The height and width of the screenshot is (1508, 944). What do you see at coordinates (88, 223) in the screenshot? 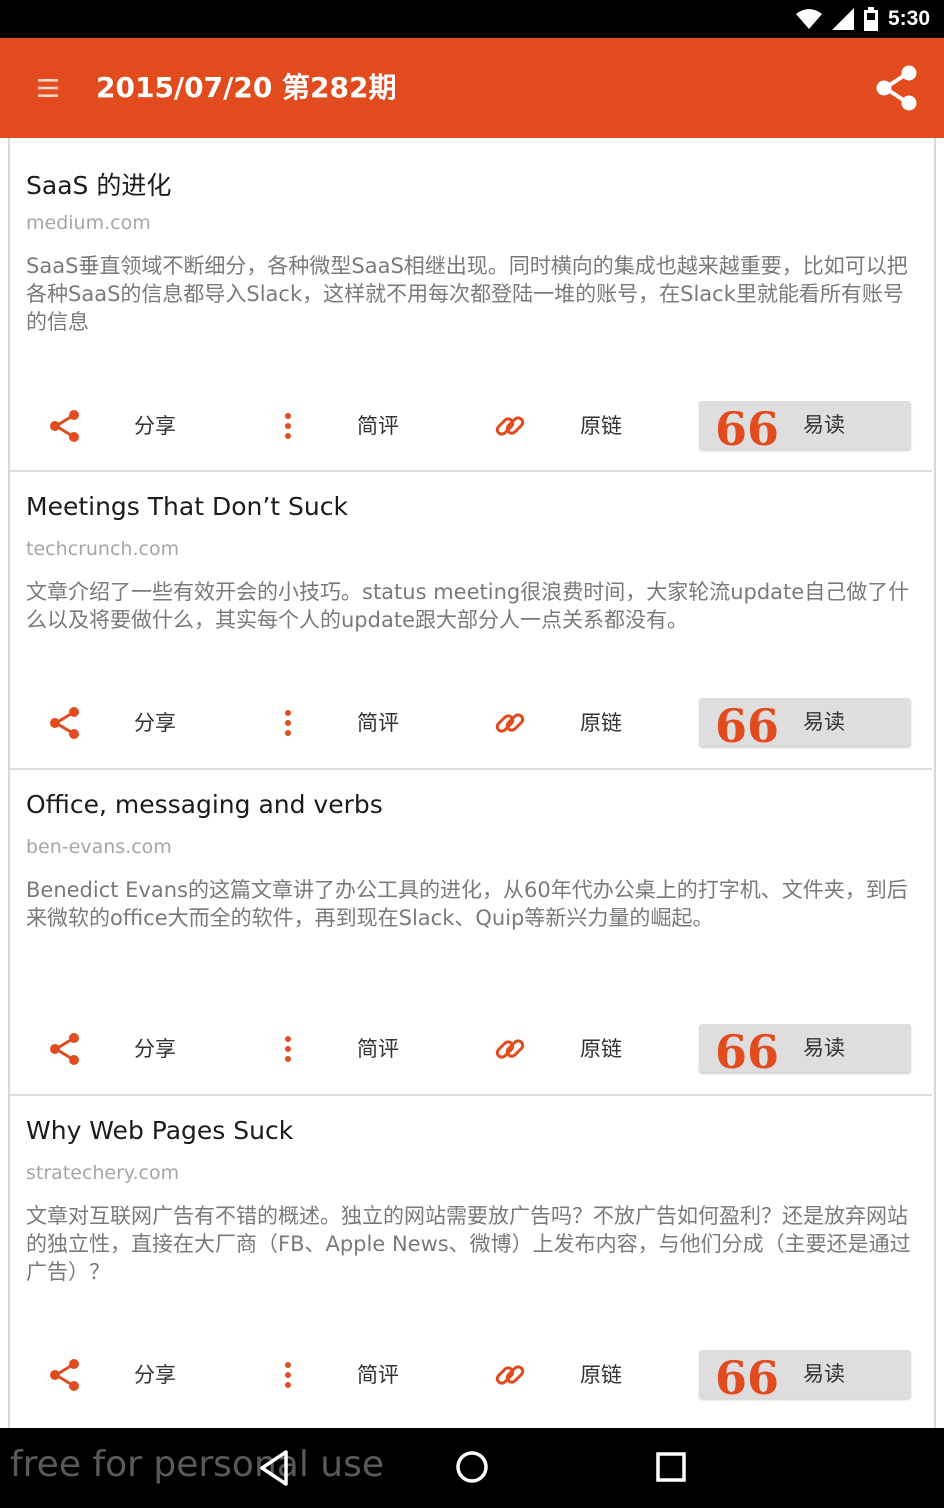
I see `article-domain: medium.com` at bounding box center [88, 223].